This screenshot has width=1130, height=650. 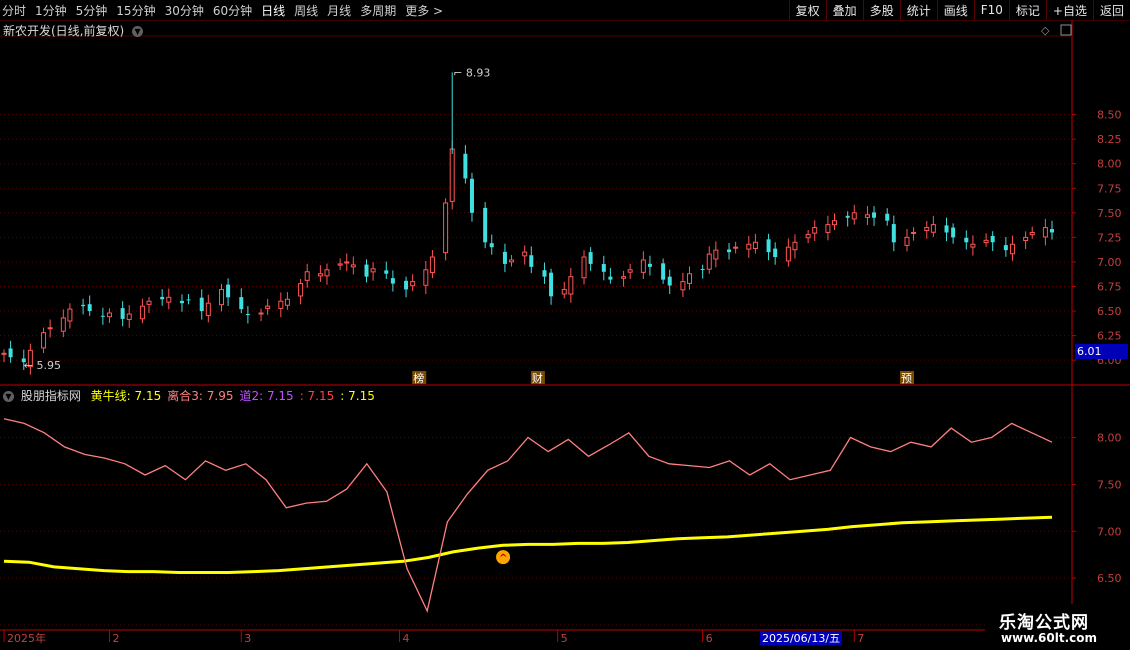 What do you see at coordinates (1109, 115) in the screenshot?
I see `price-tick-label-10: 8.50` at bounding box center [1109, 115].